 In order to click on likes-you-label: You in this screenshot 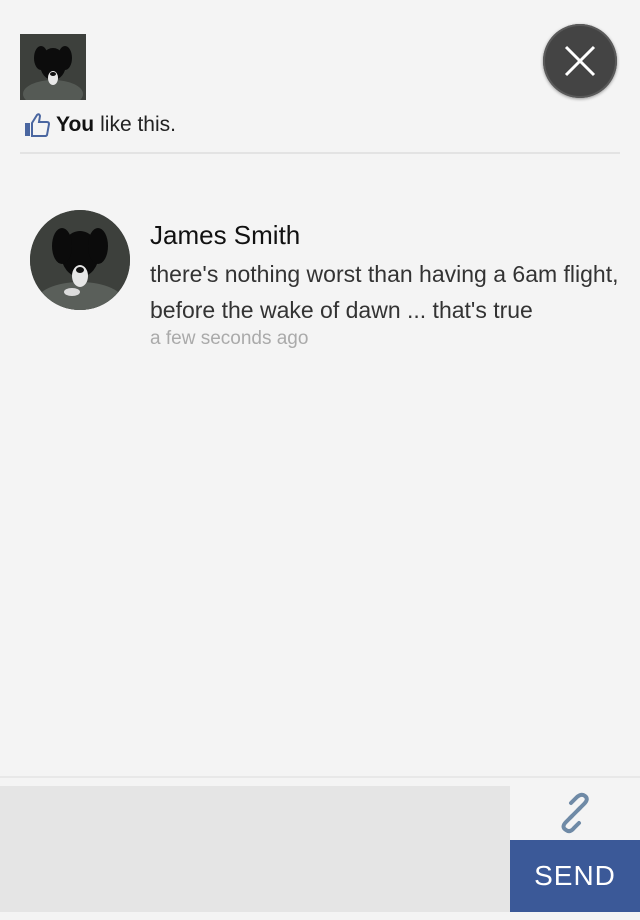, I will do `click(75, 125)`.